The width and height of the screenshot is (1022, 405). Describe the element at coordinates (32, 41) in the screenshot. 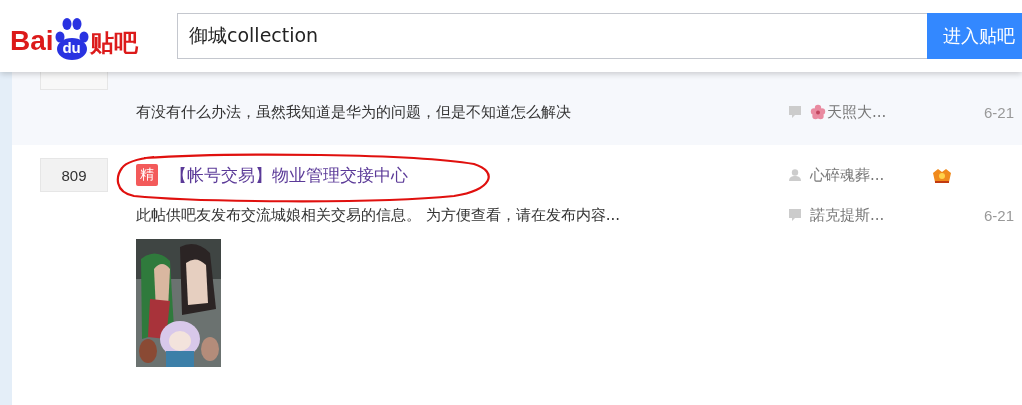

I see `logo-text: Bai` at that location.